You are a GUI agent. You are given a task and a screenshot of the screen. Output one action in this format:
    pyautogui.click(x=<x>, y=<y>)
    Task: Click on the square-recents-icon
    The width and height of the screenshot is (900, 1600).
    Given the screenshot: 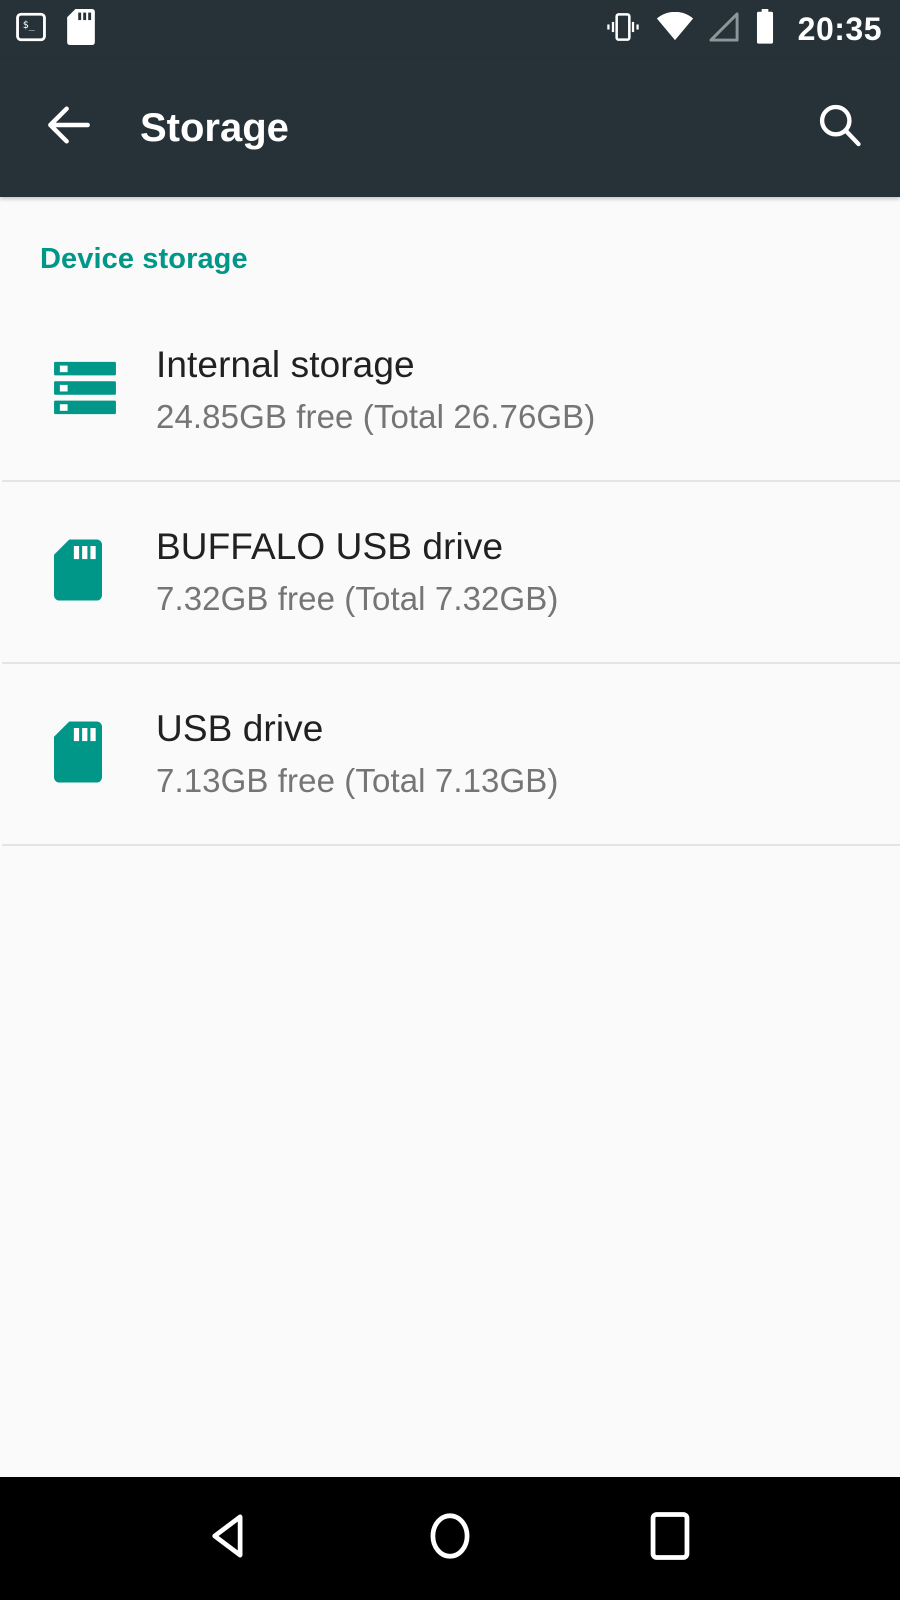 What is the action you would take?
    pyautogui.click(x=670, y=1538)
    